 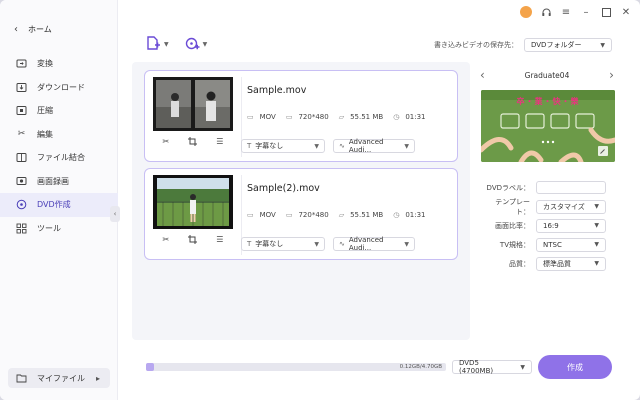 I want to click on minimize-icon: –, so click(x=586, y=12).